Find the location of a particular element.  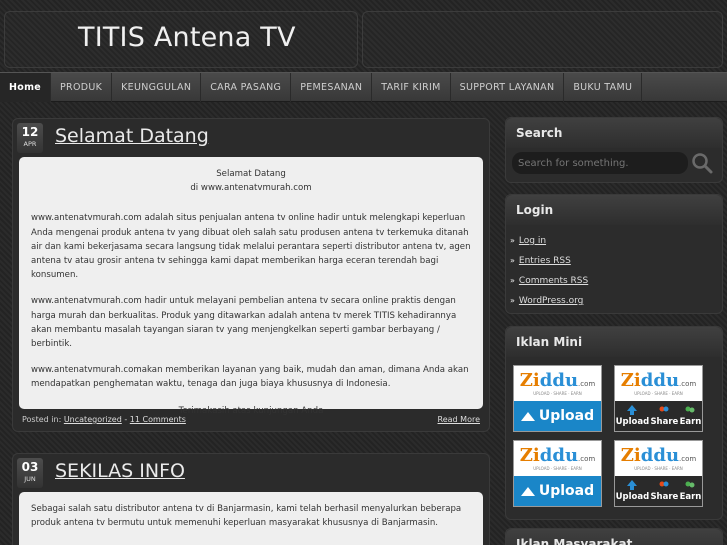

post-meta: Posted in: Uncategorized - 11 Comments is located at coordinates (104, 420).